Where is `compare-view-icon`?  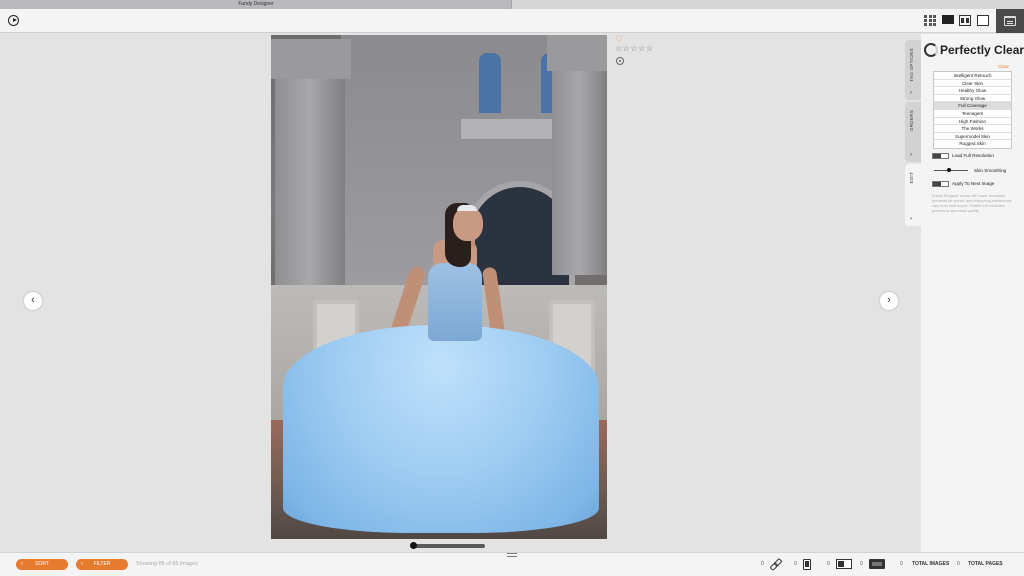 compare-view-icon is located at coordinates (965, 20).